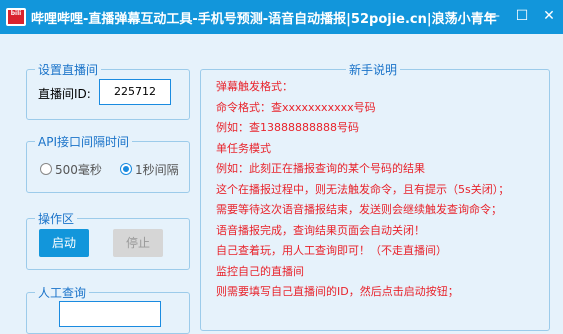 Image resolution: width=563 pixels, height=334 pixels. What do you see at coordinates (68, 69) in the screenshot?
I see `room-settings-legend: 设置直播间` at bounding box center [68, 69].